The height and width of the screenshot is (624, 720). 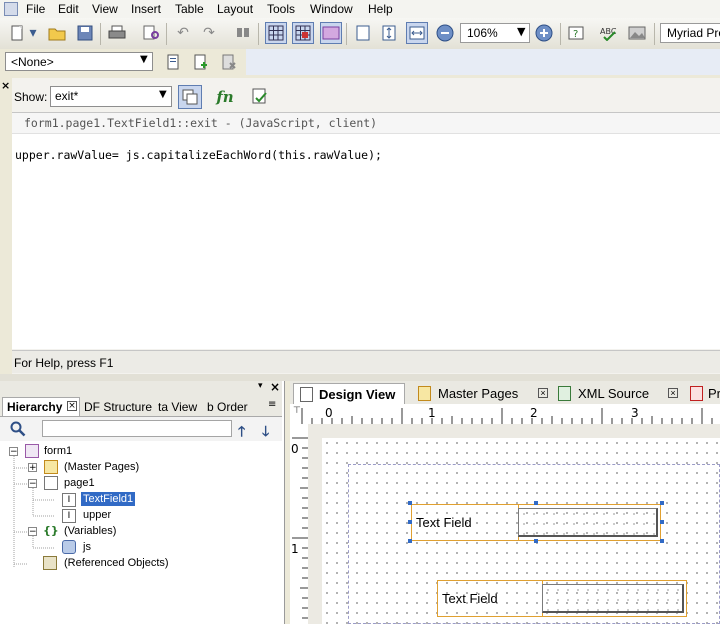 I want to click on textfield-icon: I, so click(x=69, y=516).